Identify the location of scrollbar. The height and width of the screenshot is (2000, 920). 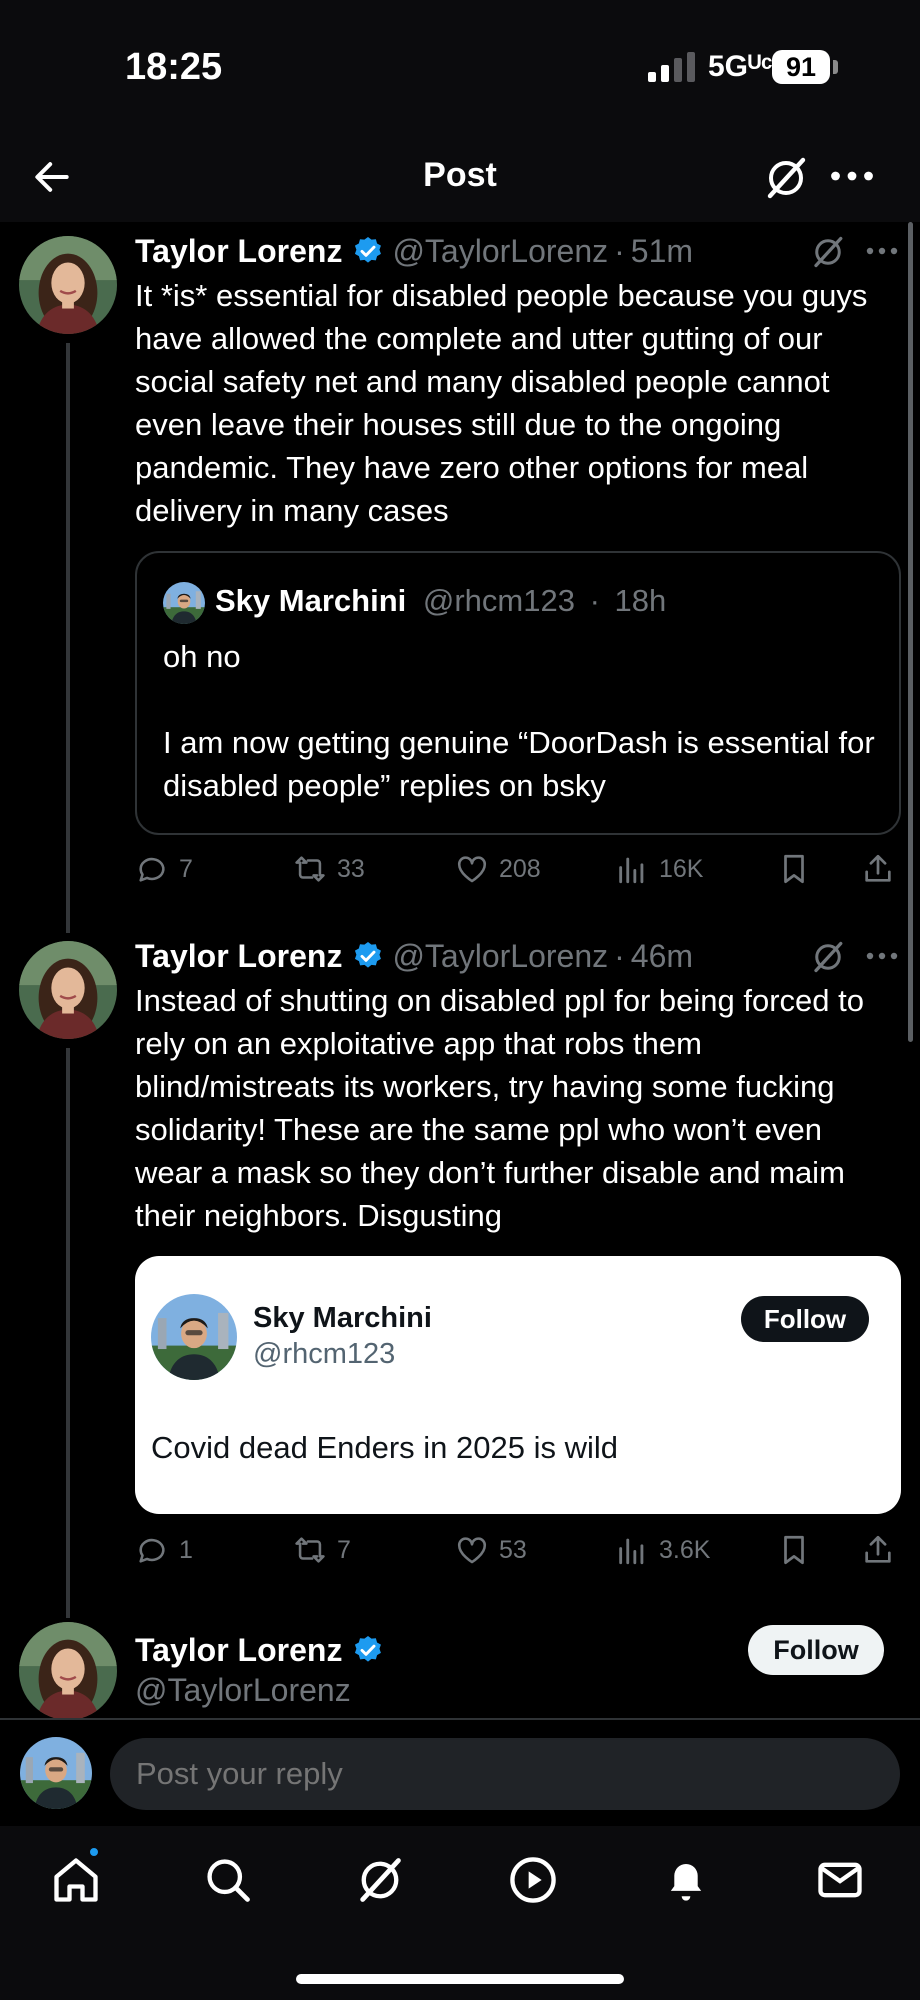
(910, 632).